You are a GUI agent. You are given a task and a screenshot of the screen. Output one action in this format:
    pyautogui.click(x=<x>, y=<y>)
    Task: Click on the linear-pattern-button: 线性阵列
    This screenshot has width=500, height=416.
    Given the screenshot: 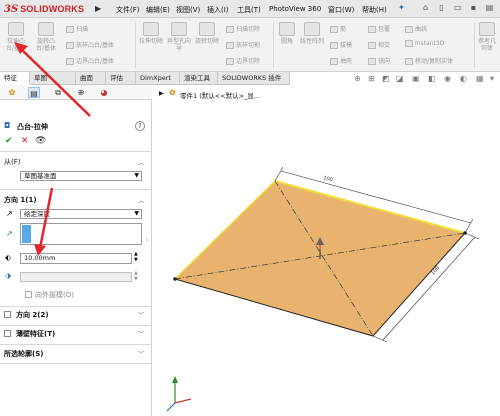 What is the action you would take?
    pyautogui.click(x=312, y=33)
    